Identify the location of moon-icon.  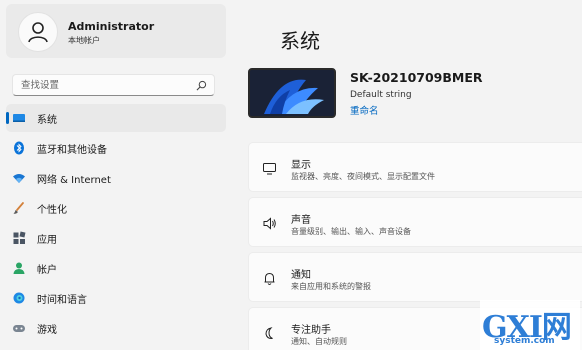
(269, 333).